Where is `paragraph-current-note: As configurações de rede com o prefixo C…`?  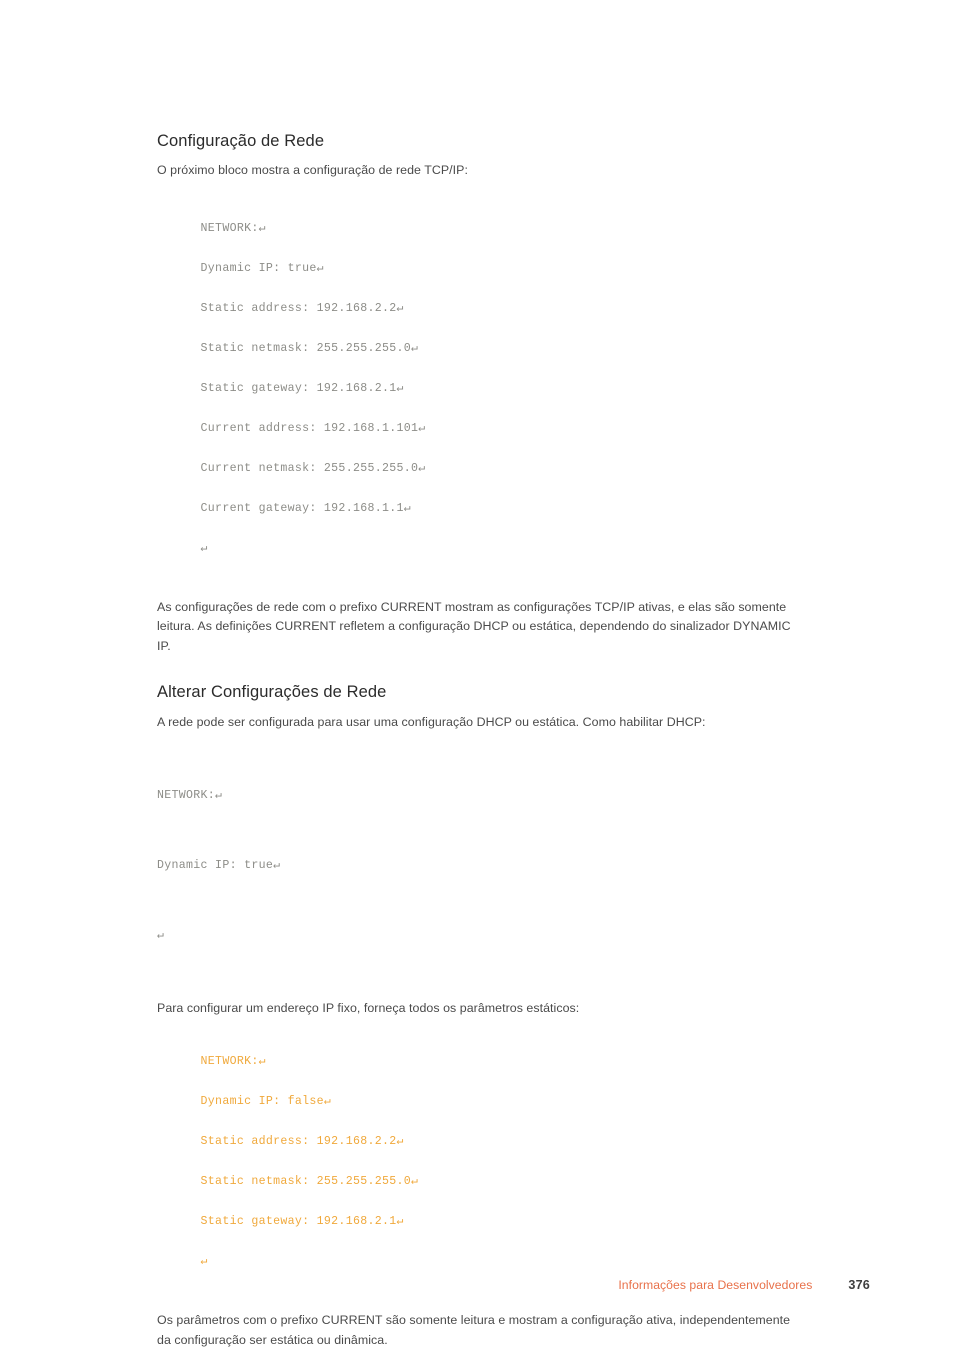
paragraph-current-note: As configurações de rede com o prefixo C… is located at coordinates (474, 626).